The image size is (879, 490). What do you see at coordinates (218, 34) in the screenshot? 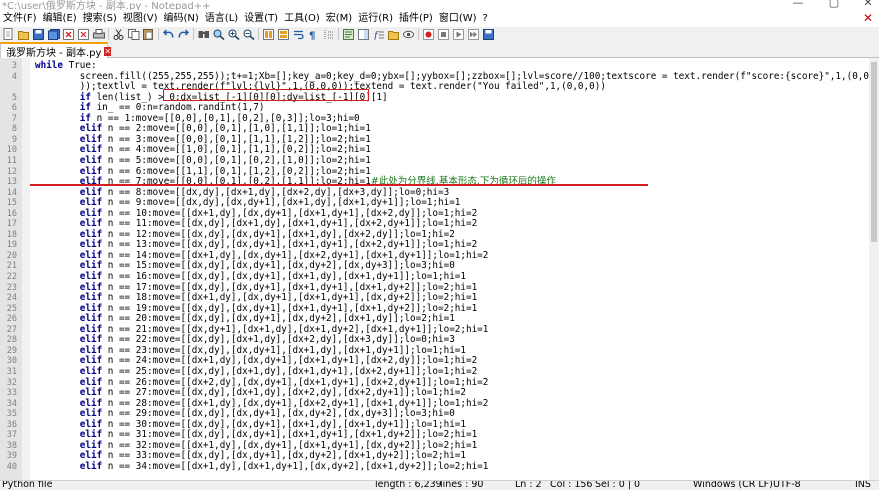
I see `replace-icon` at bounding box center [218, 34].